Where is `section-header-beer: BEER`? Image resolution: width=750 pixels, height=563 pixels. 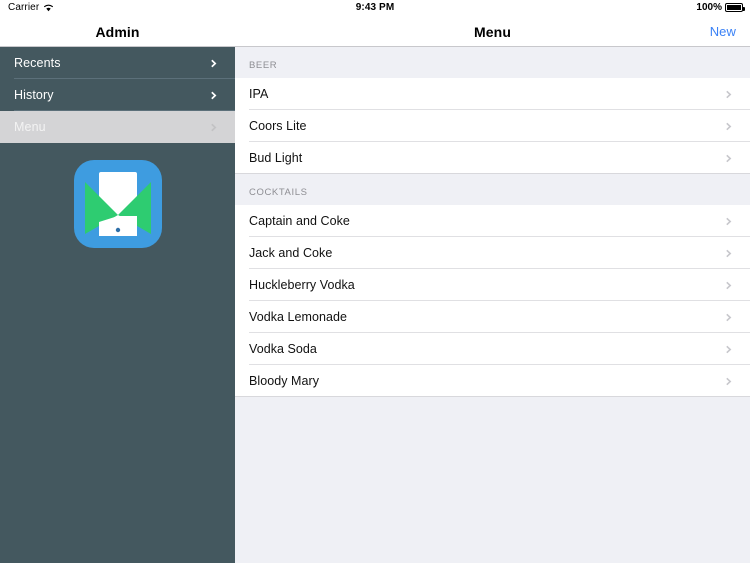 section-header-beer: BEER is located at coordinates (492, 62).